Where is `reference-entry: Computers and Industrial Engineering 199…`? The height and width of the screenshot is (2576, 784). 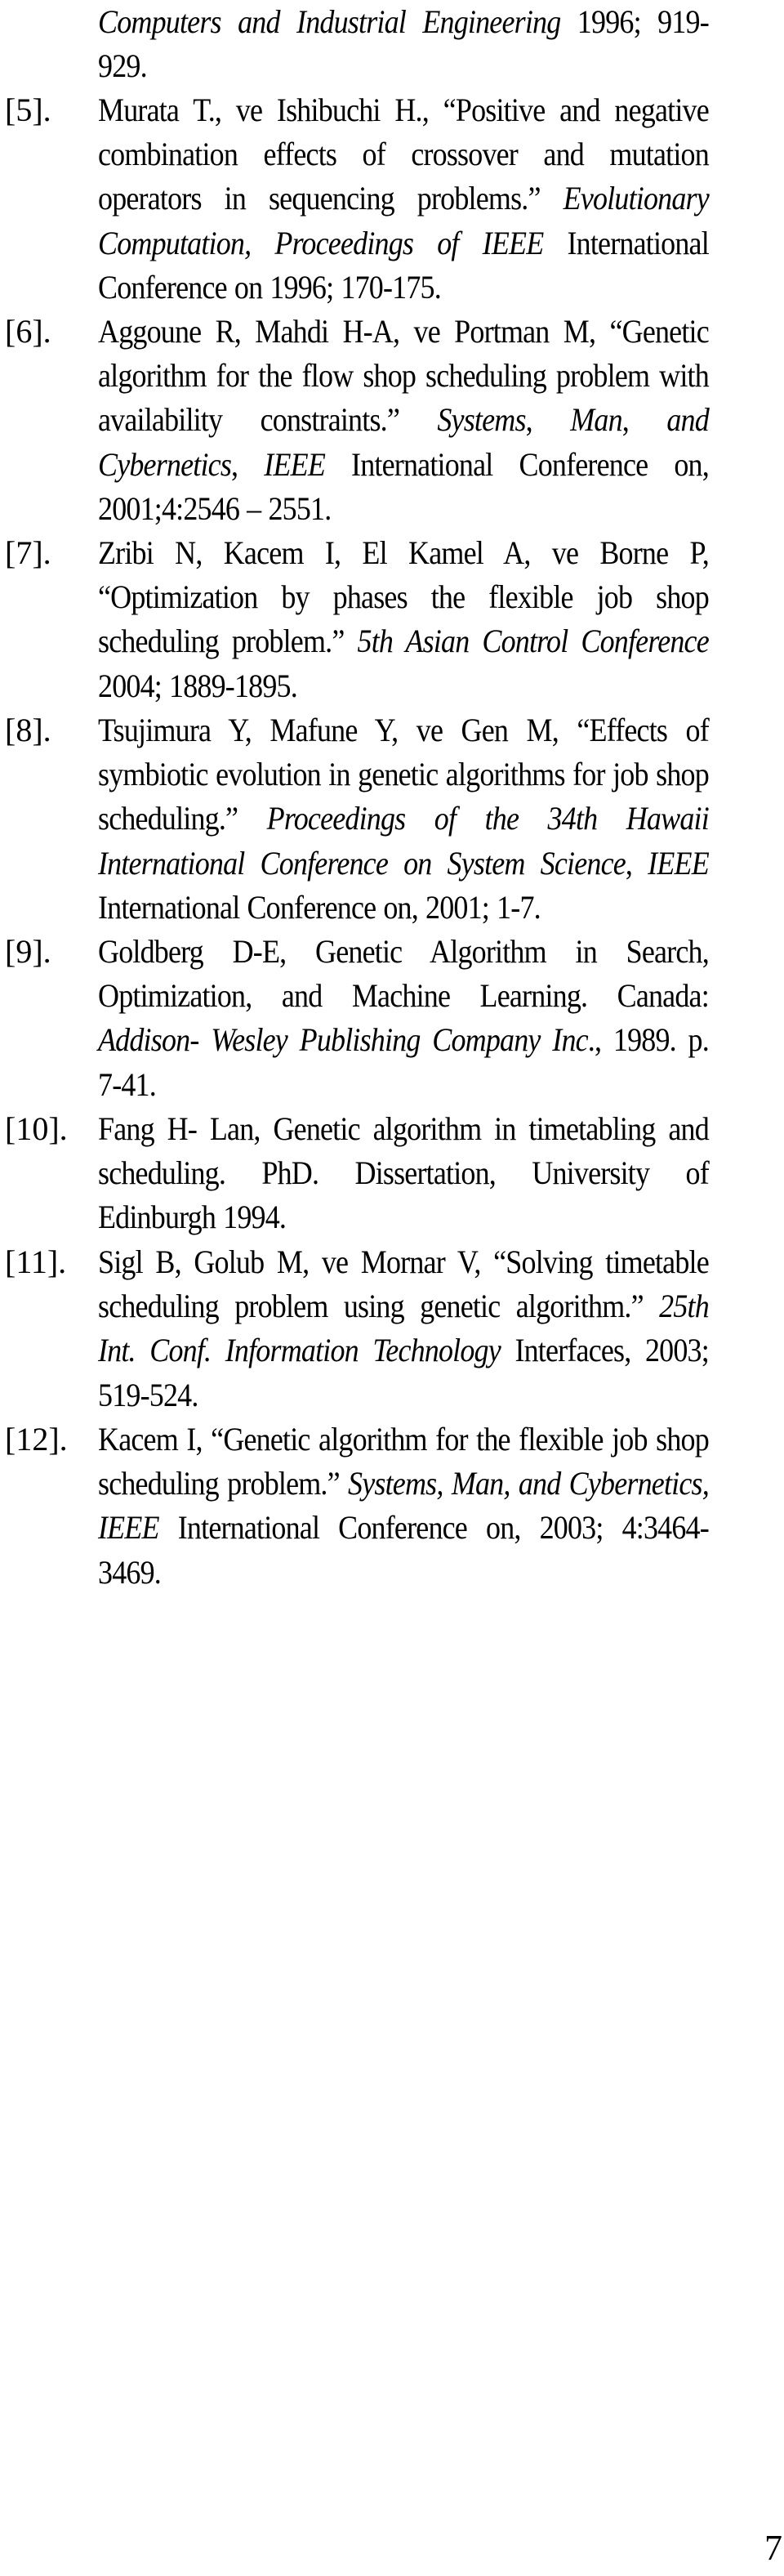
reference-entry: Computers and Industrial Engineering 199… is located at coordinates (355, 44).